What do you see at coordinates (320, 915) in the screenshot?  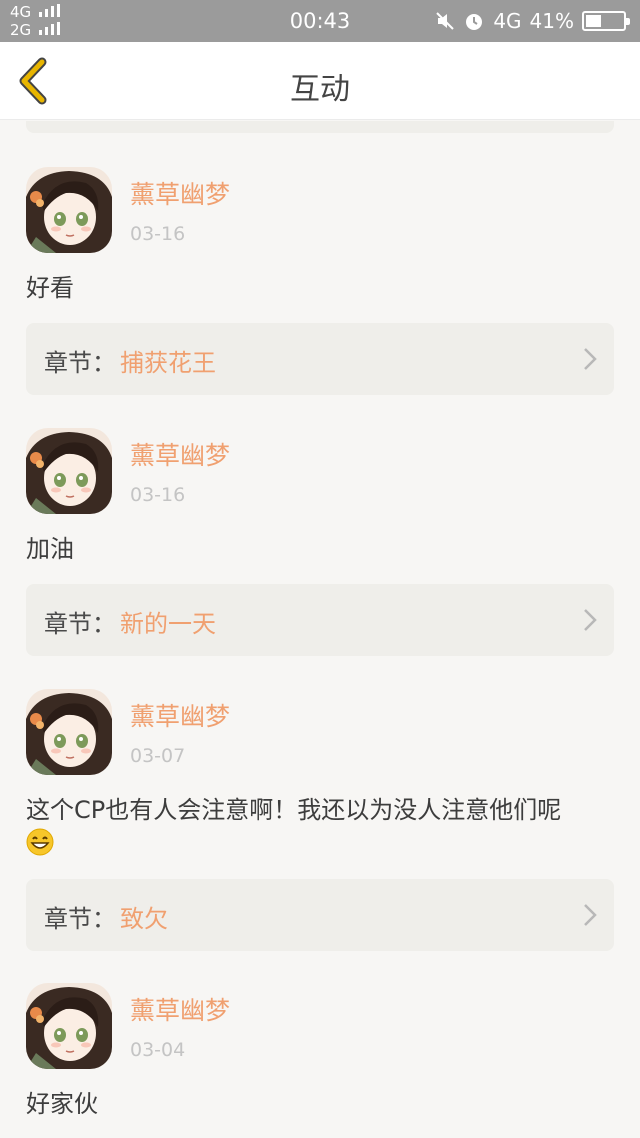 I see `chapter-link: 章节： 致欠` at bounding box center [320, 915].